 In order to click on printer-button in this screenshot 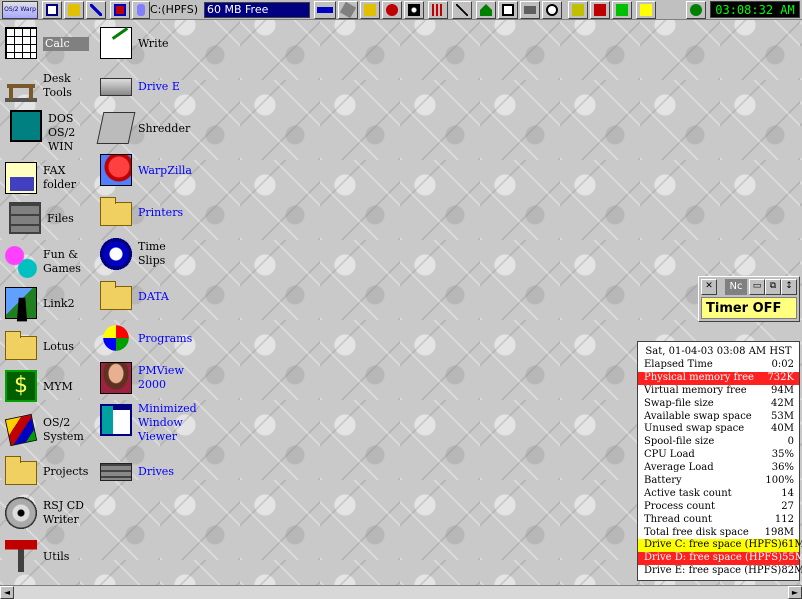, I will do `click(530, 10)`.